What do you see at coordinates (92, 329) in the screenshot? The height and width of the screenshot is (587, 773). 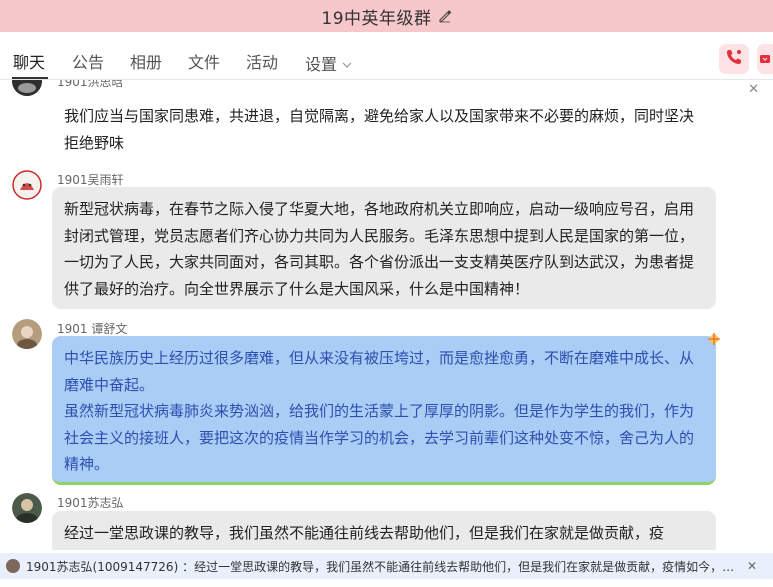 I see `sender-name: 1901 谭舒文` at bounding box center [92, 329].